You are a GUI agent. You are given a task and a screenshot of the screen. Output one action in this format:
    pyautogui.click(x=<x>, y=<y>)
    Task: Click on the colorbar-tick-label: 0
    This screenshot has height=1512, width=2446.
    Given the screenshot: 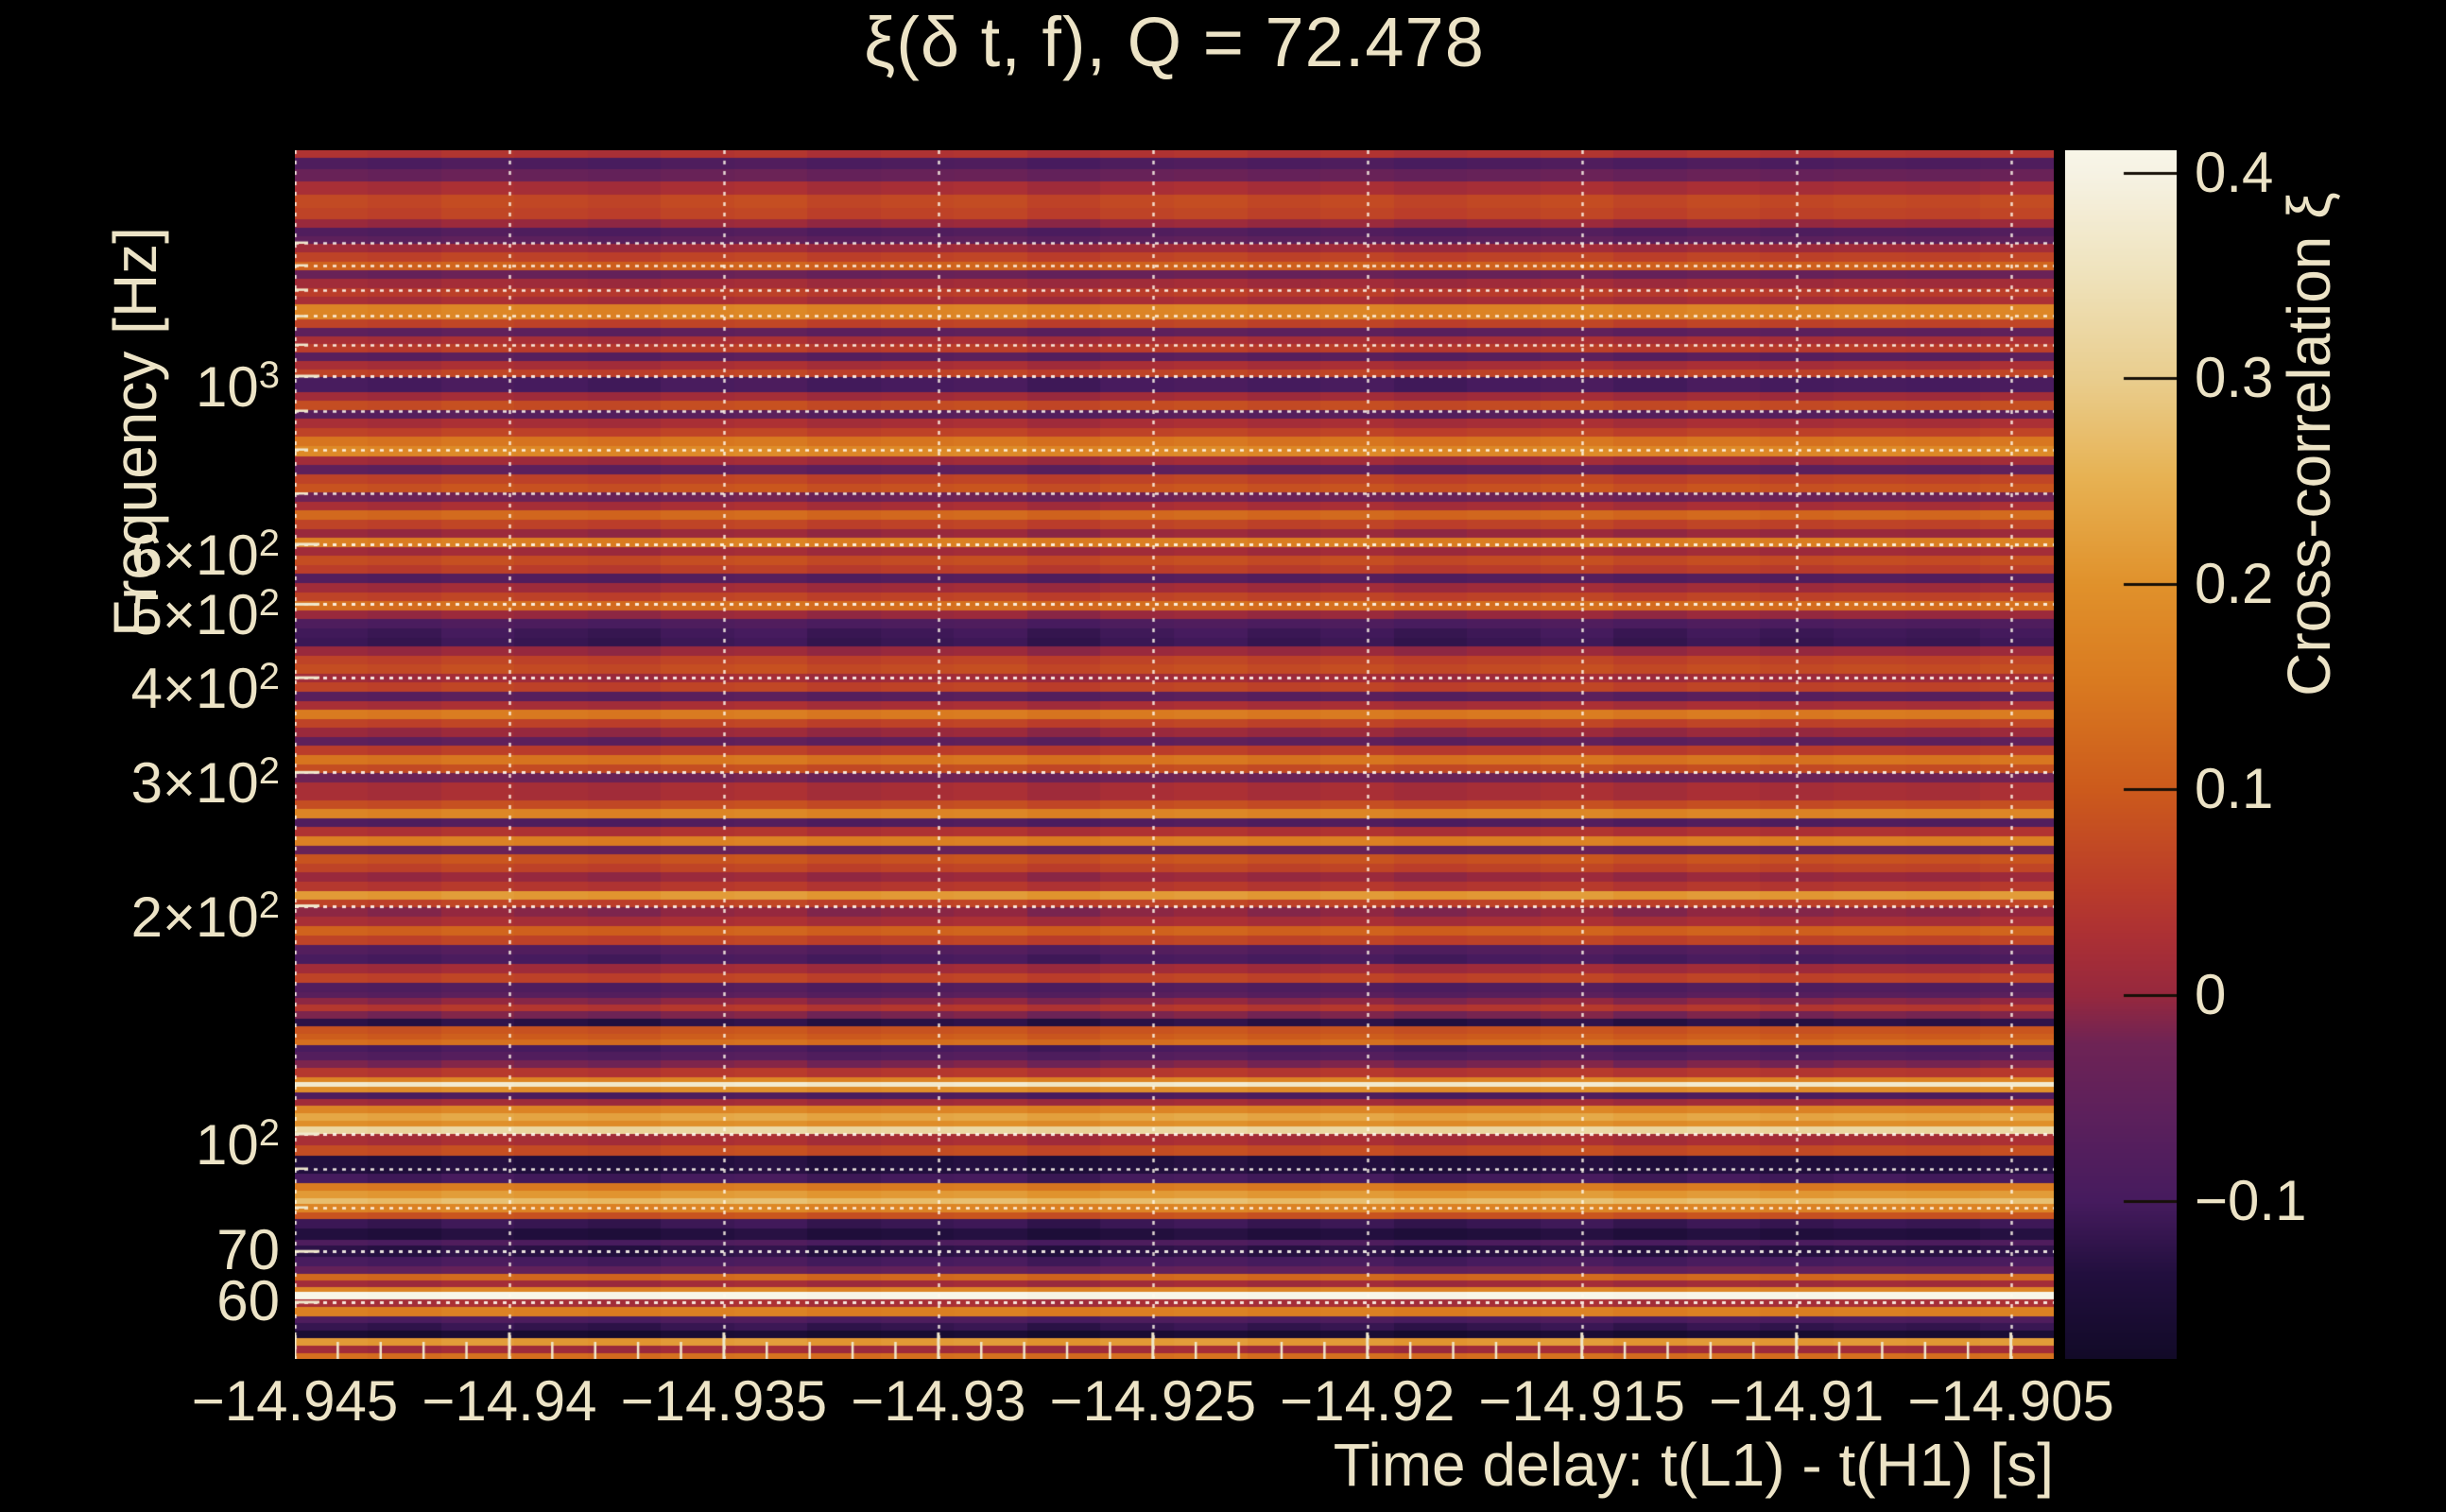 What is the action you would take?
    pyautogui.click(x=2211, y=994)
    